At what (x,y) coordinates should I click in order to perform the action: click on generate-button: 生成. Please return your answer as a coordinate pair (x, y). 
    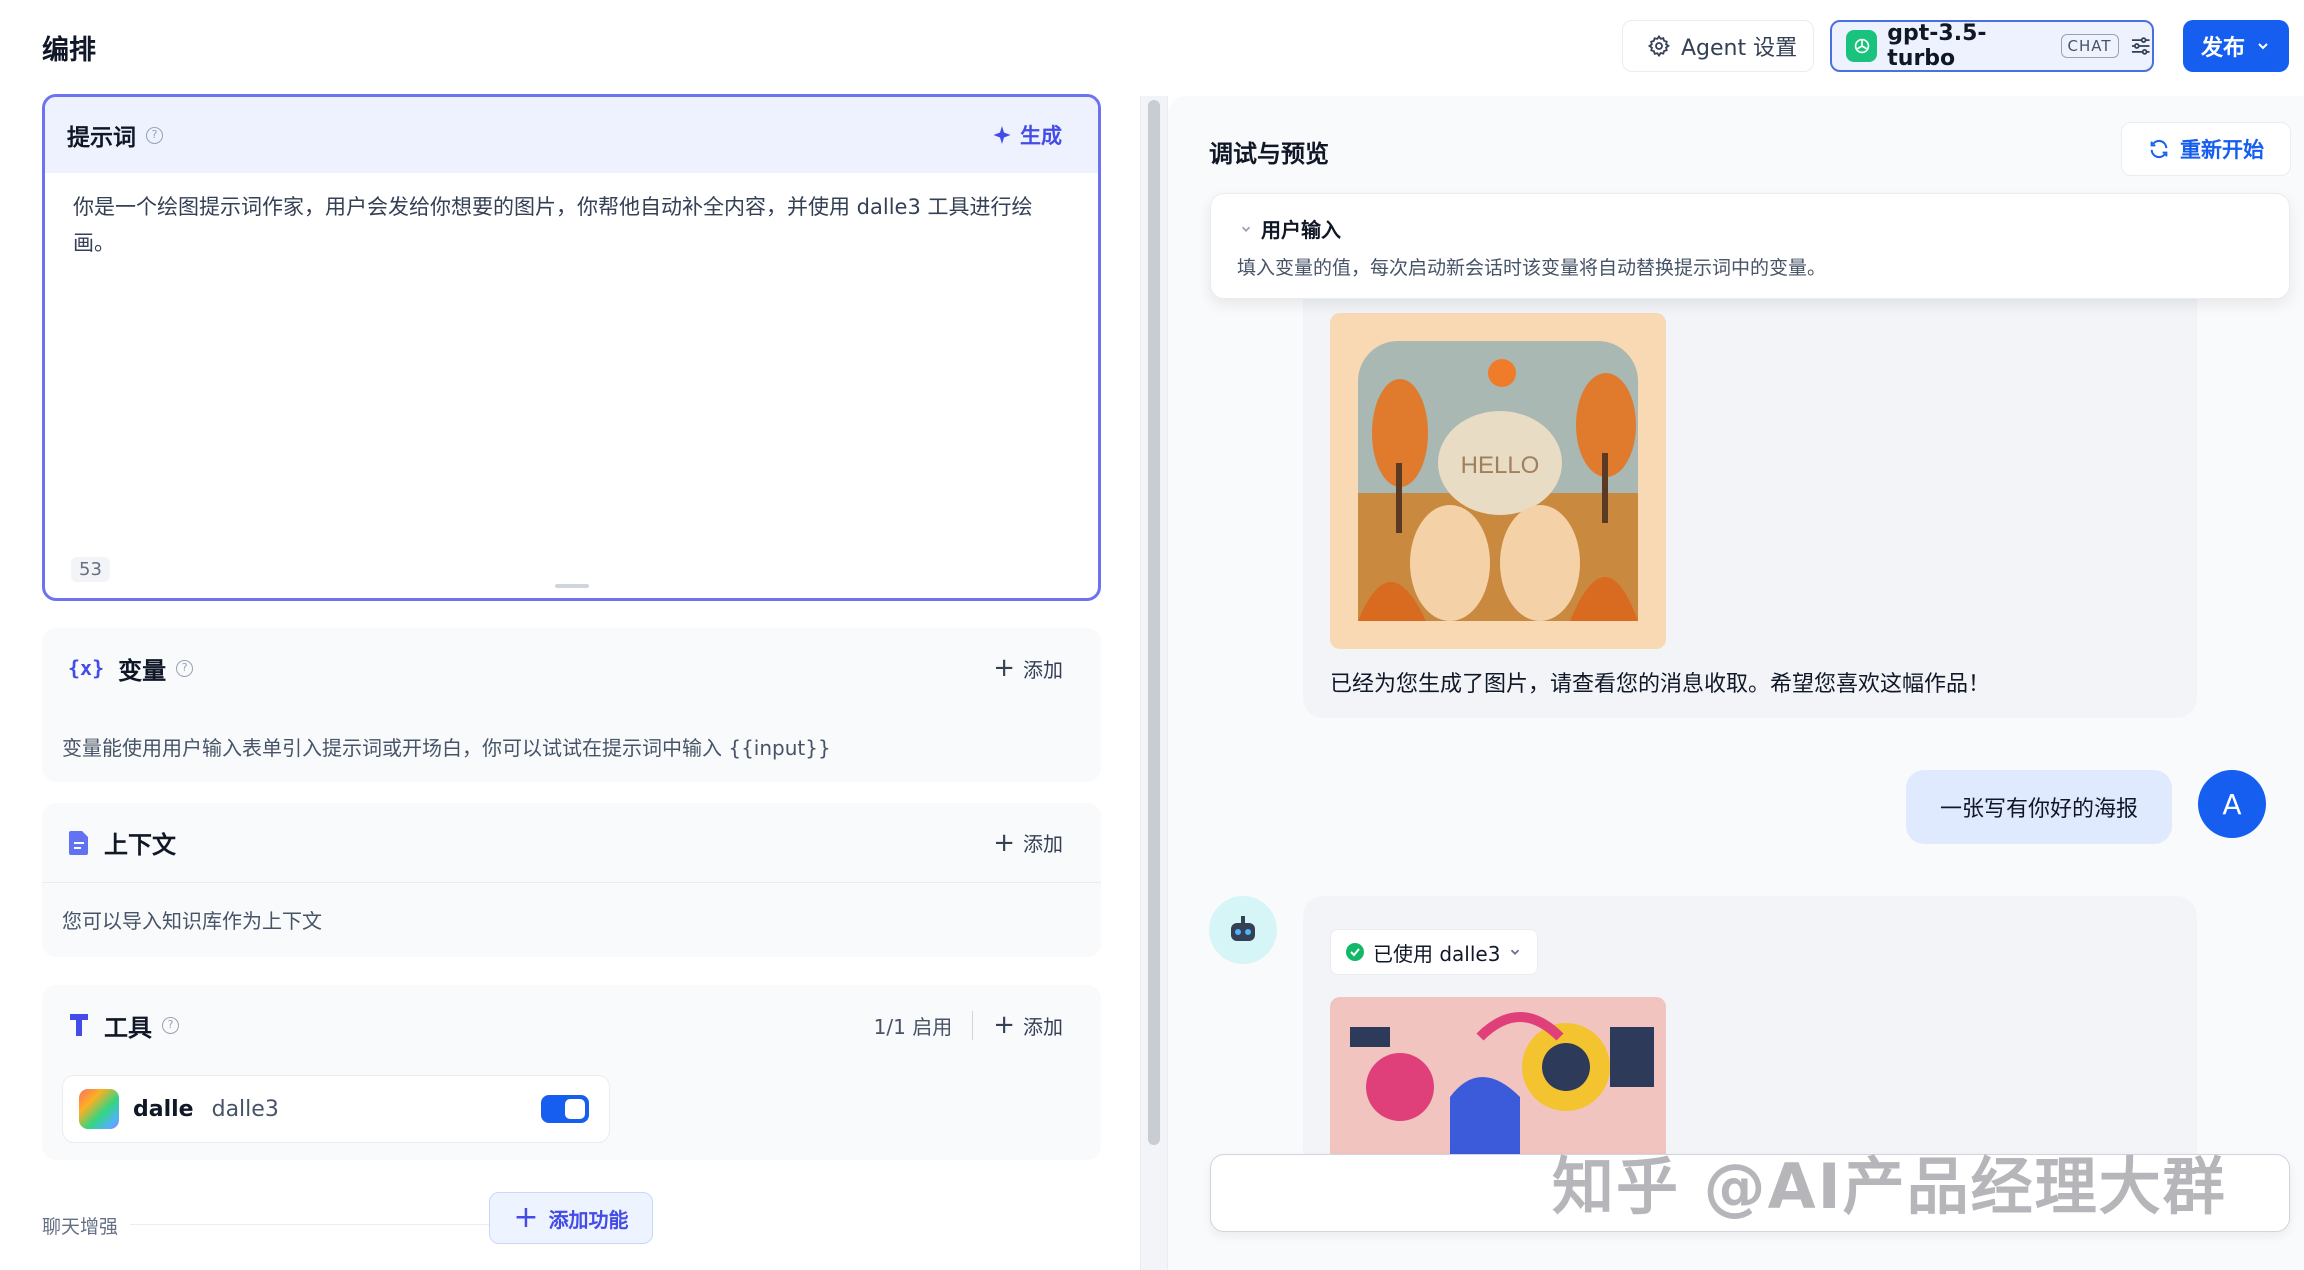
    Looking at the image, I should click on (1027, 135).